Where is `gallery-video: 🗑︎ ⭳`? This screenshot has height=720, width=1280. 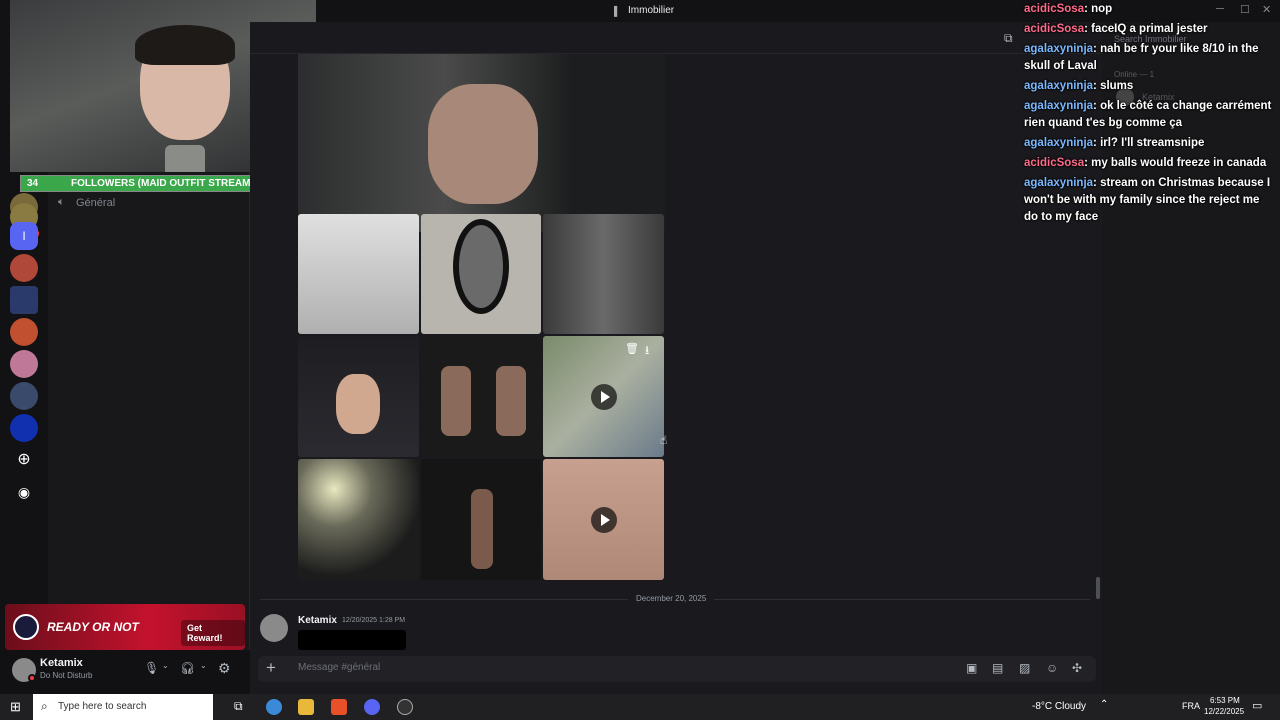 gallery-video: 🗑︎ ⭳ is located at coordinates (603, 396).